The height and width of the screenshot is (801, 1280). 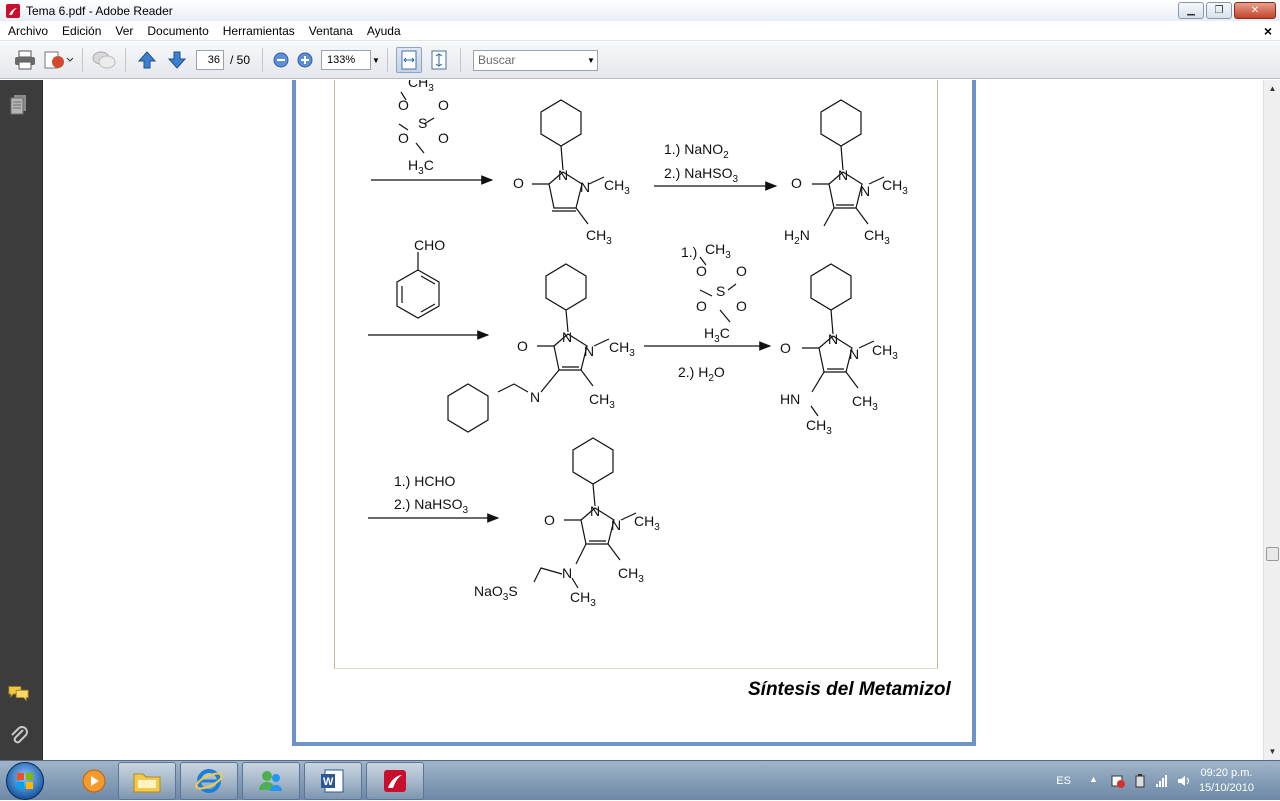 I want to click on restore-button: ❐, so click(x=1219, y=10).